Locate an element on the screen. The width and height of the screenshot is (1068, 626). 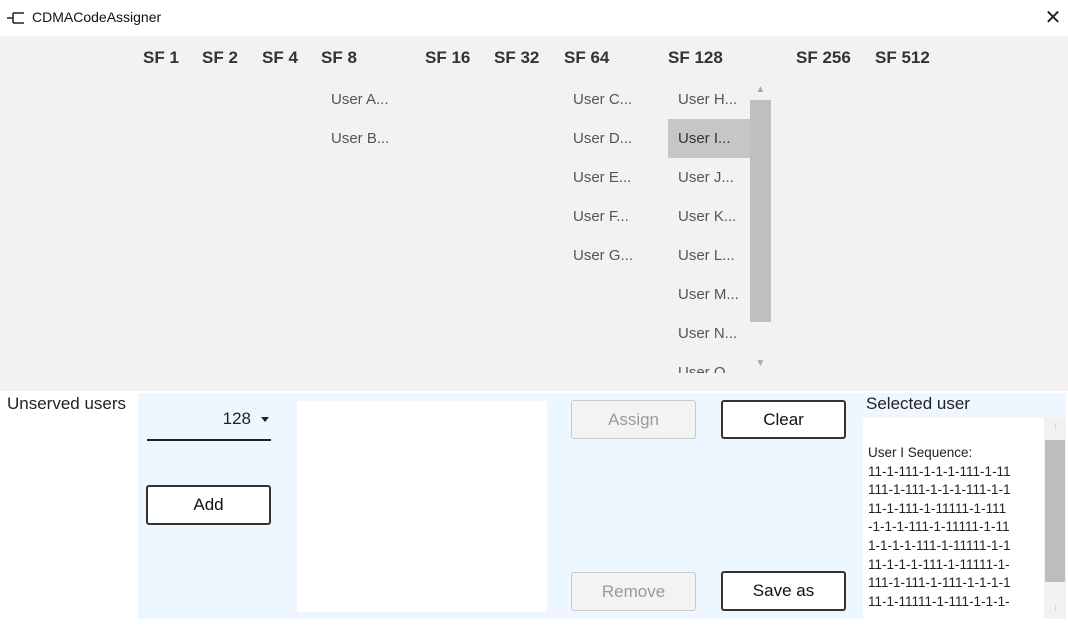
sf-select: 128 is located at coordinates (209, 421).